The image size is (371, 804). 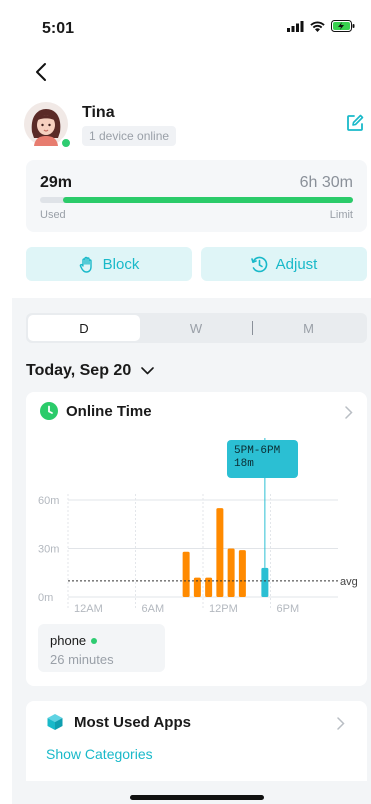 I want to click on adjust-button: Adjust, so click(x=284, y=264).